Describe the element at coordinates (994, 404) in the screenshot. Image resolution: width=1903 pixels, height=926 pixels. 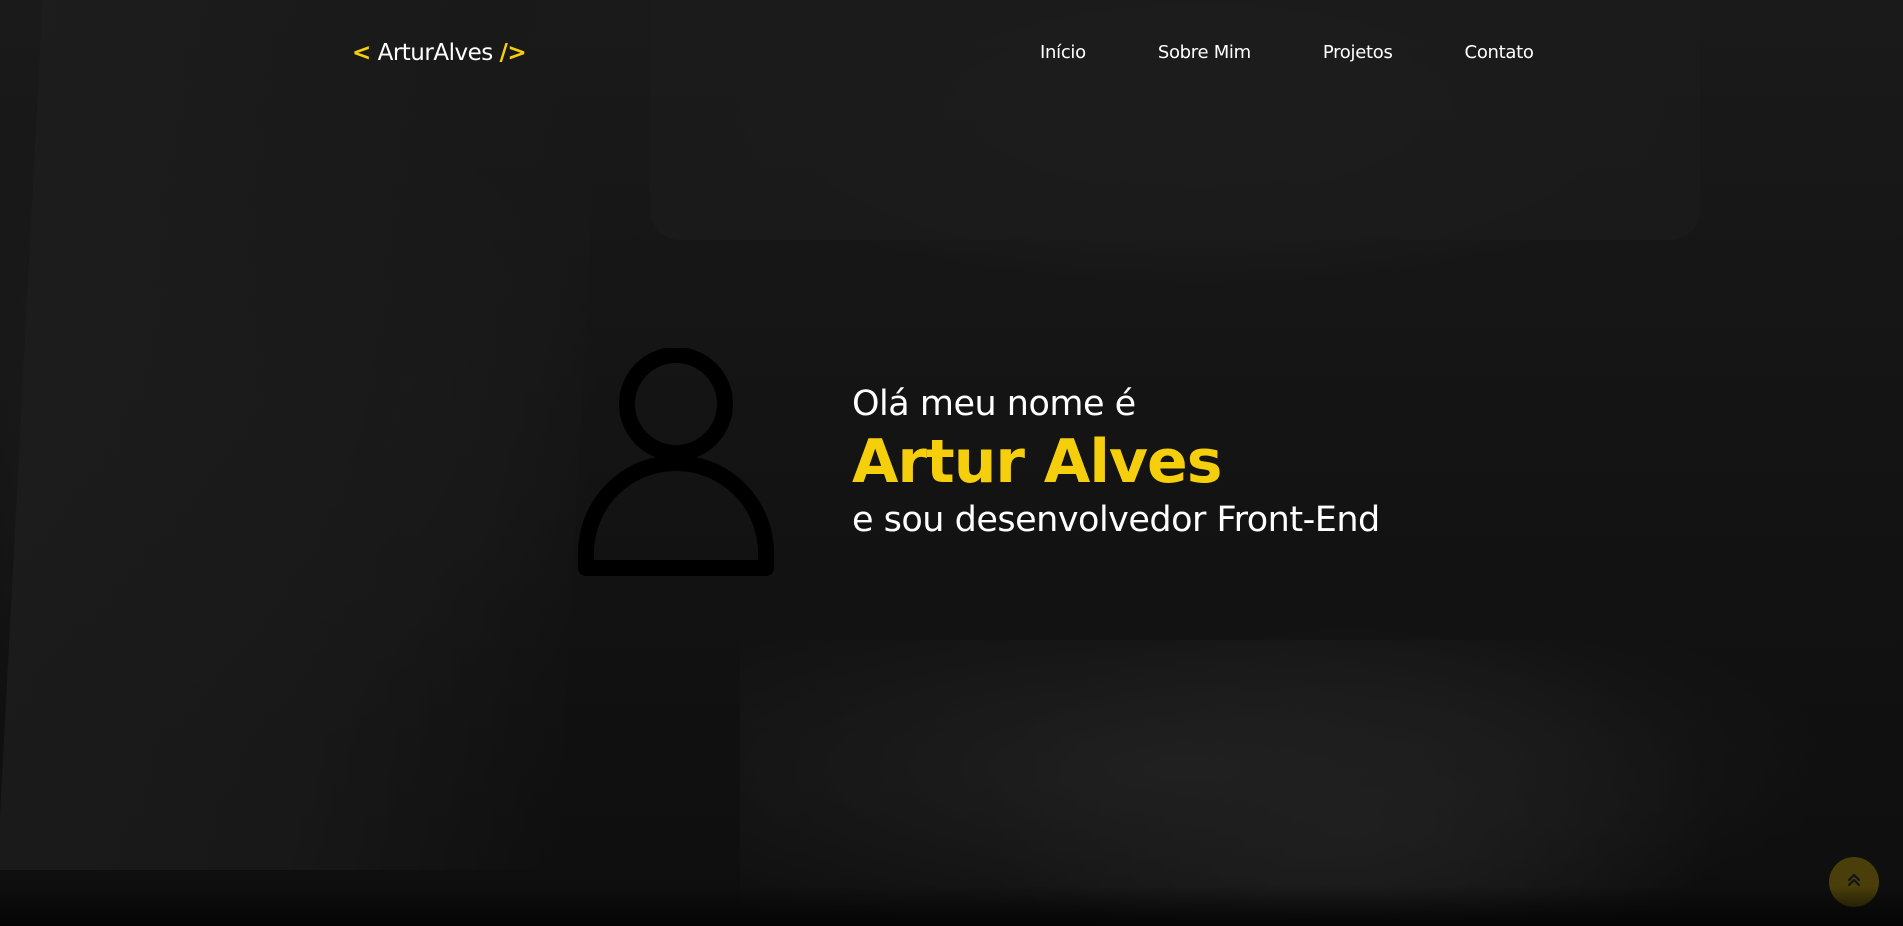
I see `hero-greeting: Olá meu nome é` at that location.